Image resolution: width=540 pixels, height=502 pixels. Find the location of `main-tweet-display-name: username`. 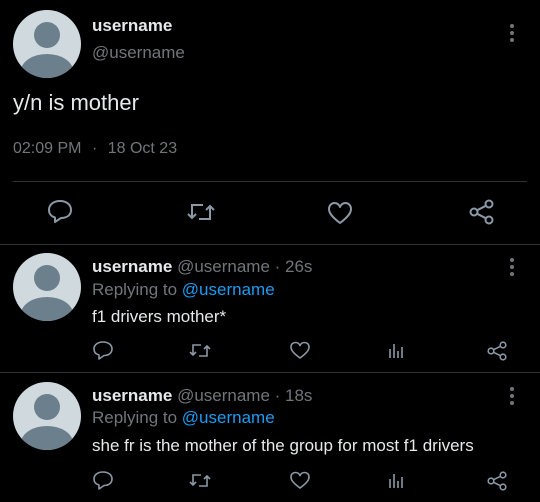

main-tweet-display-name: username is located at coordinates (132, 26).